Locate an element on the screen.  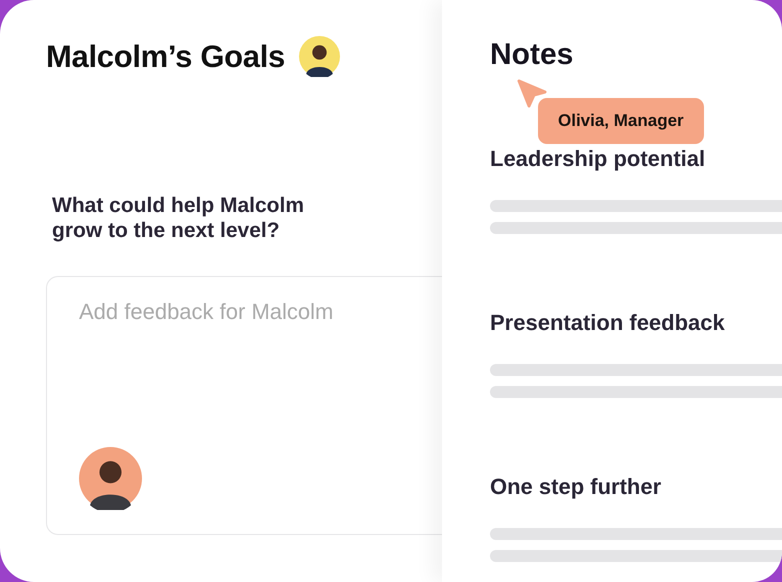
notes-title: Notes is located at coordinates (532, 55).